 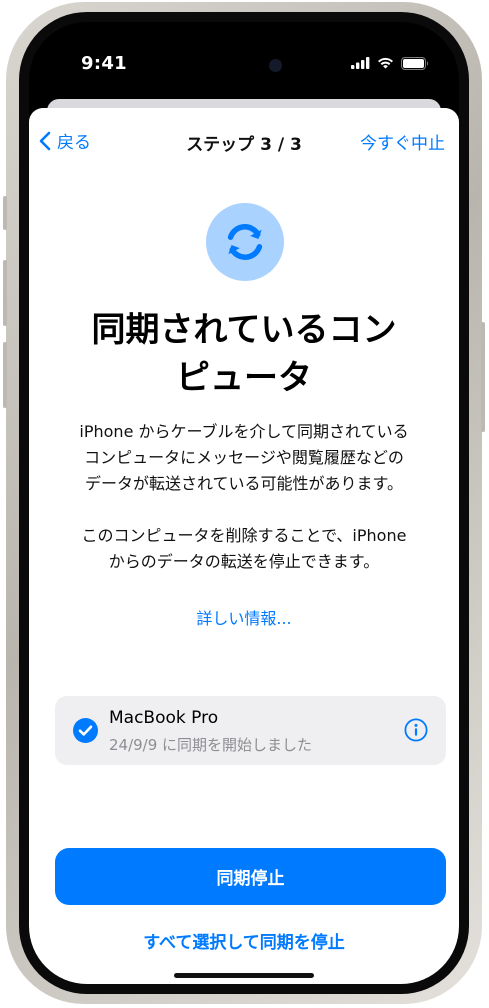 What do you see at coordinates (275, 65) in the screenshot?
I see `front-camera` at bounding box center [275, 65].